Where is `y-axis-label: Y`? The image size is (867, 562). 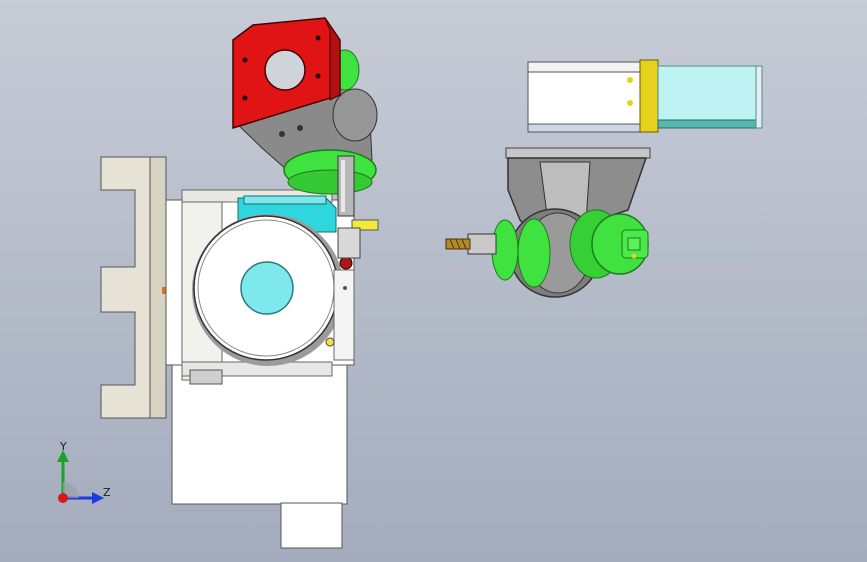 y-axis-label: Y is located at coordinates (63, 446).